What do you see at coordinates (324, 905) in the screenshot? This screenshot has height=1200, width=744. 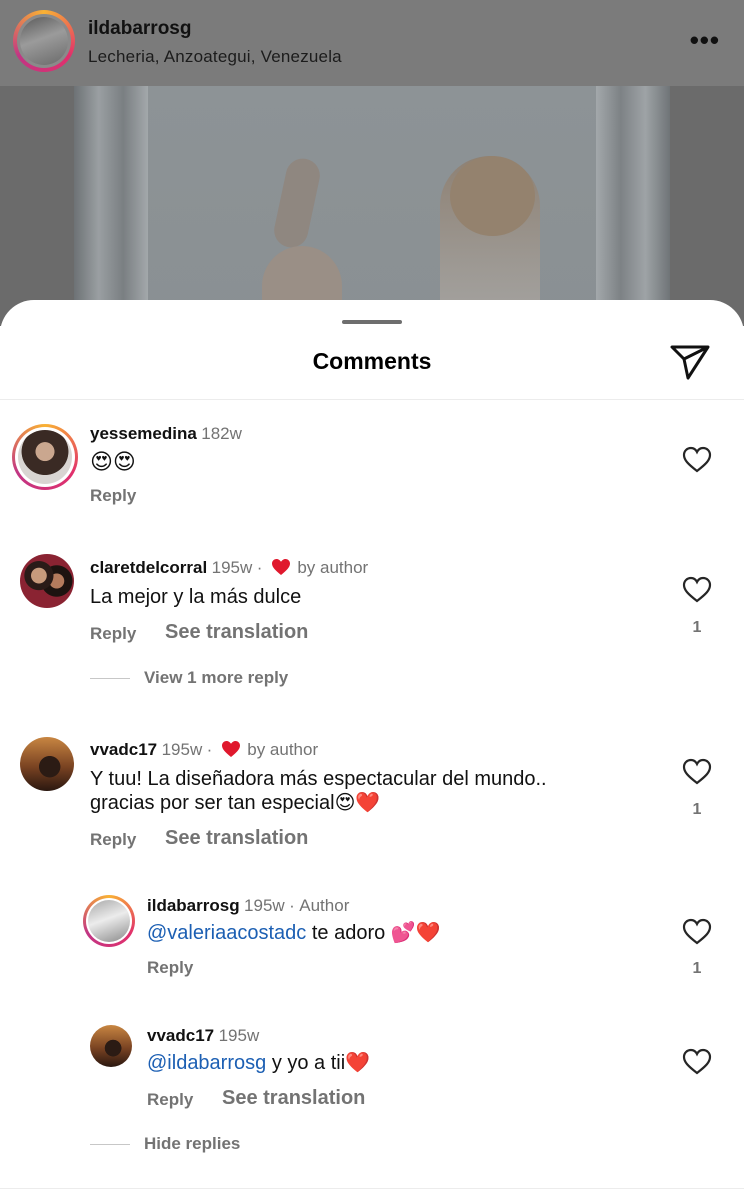 I see `author-badge: Author` at bounding box center [324, 905].